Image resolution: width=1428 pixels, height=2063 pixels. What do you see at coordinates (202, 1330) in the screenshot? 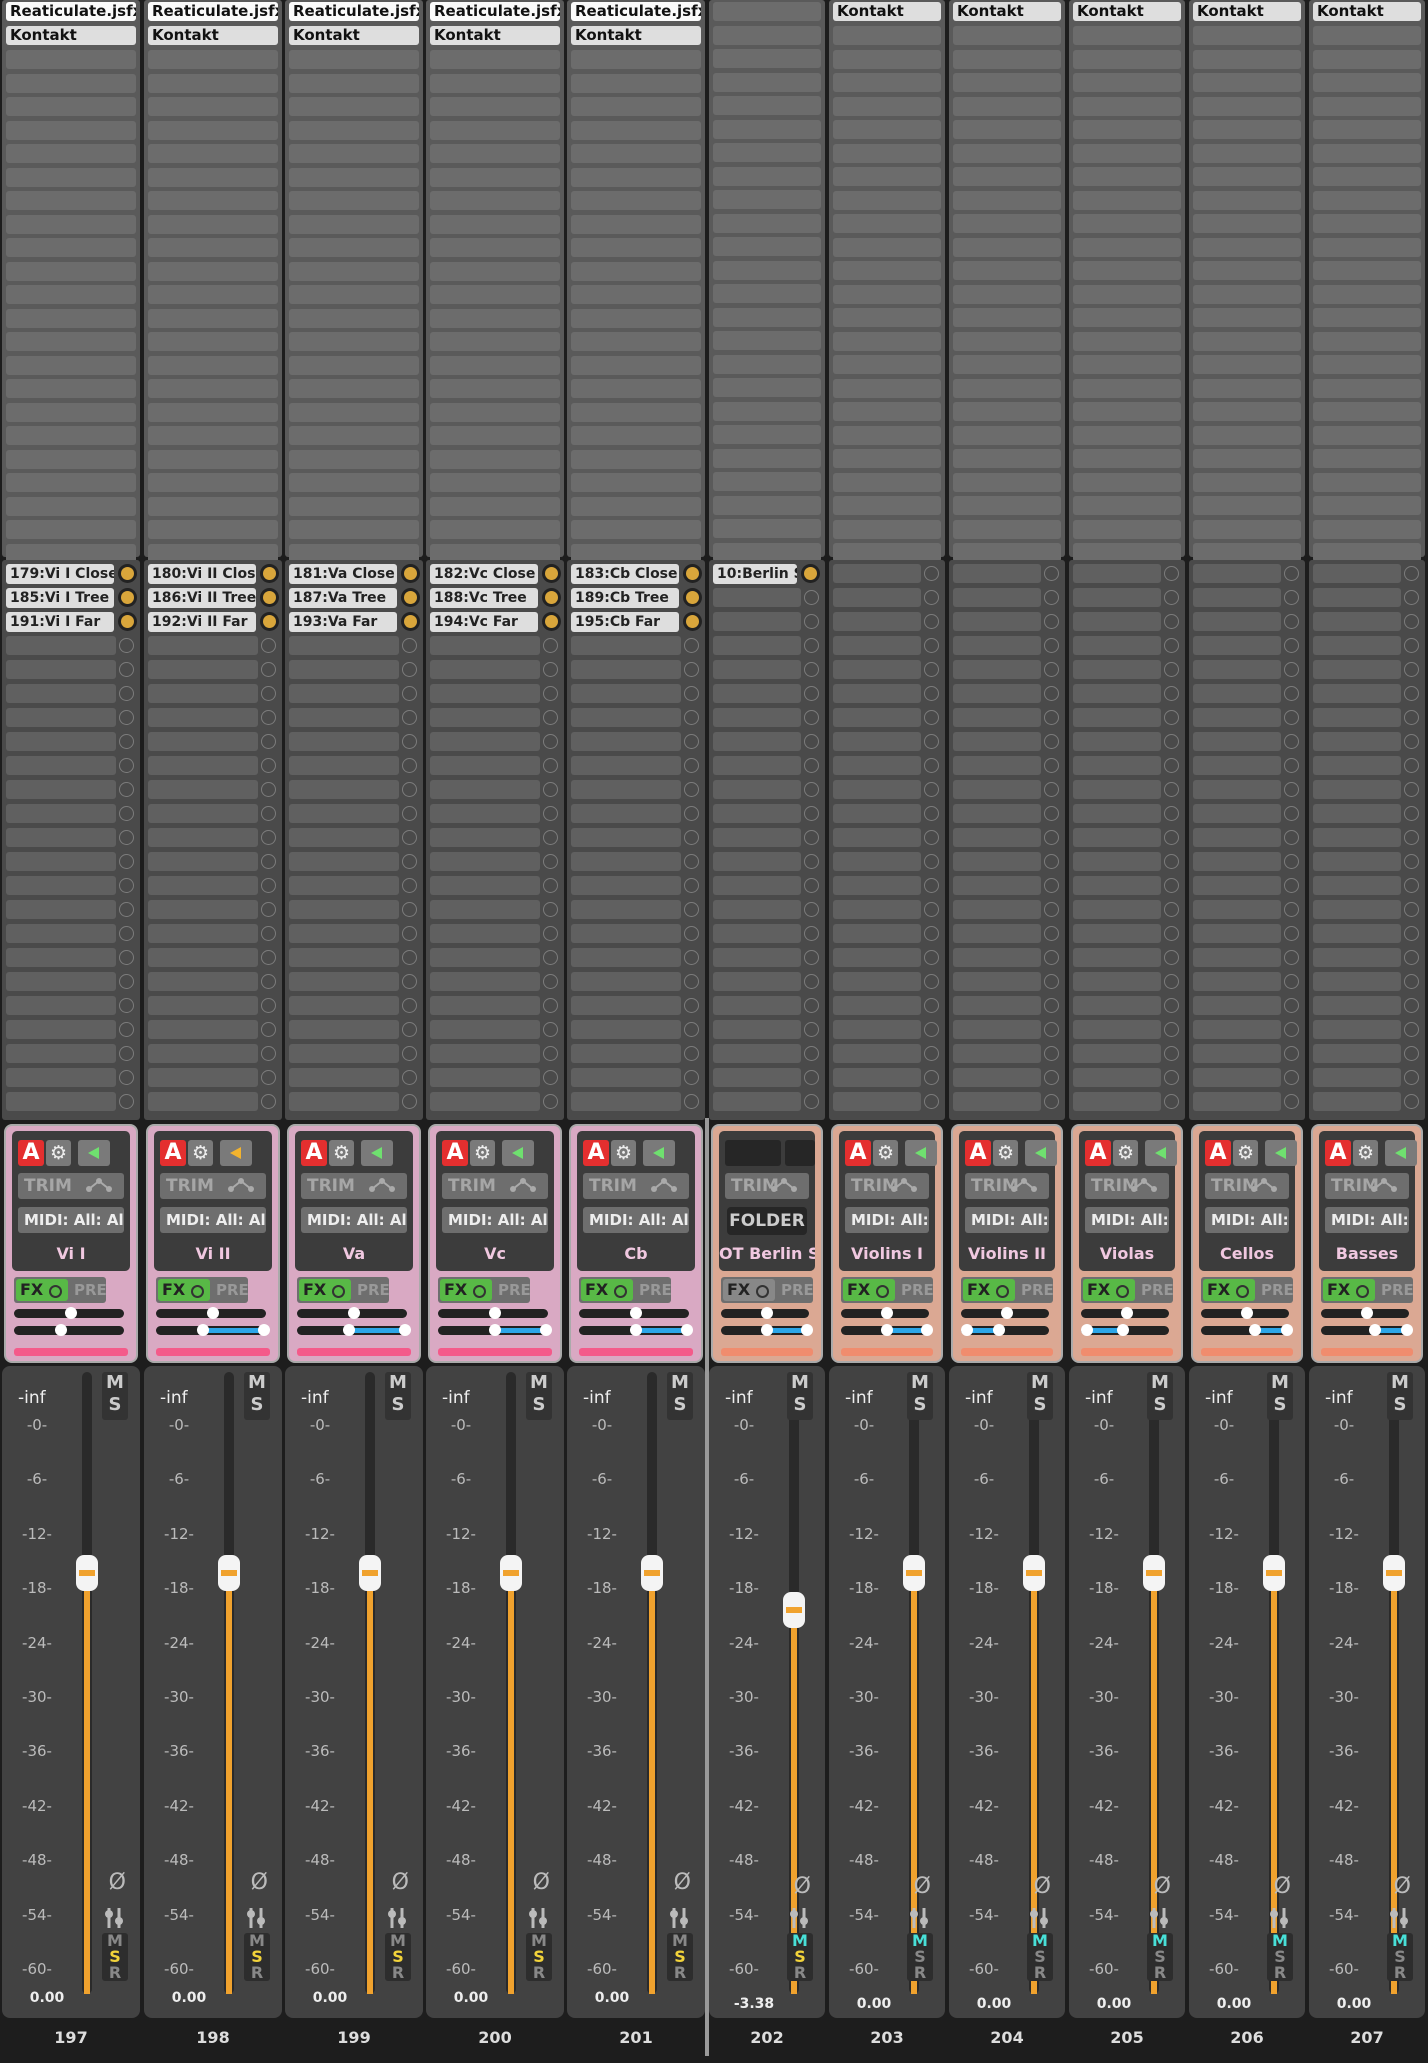
I see `width-knob-left` at bounding box center [202, 1330].